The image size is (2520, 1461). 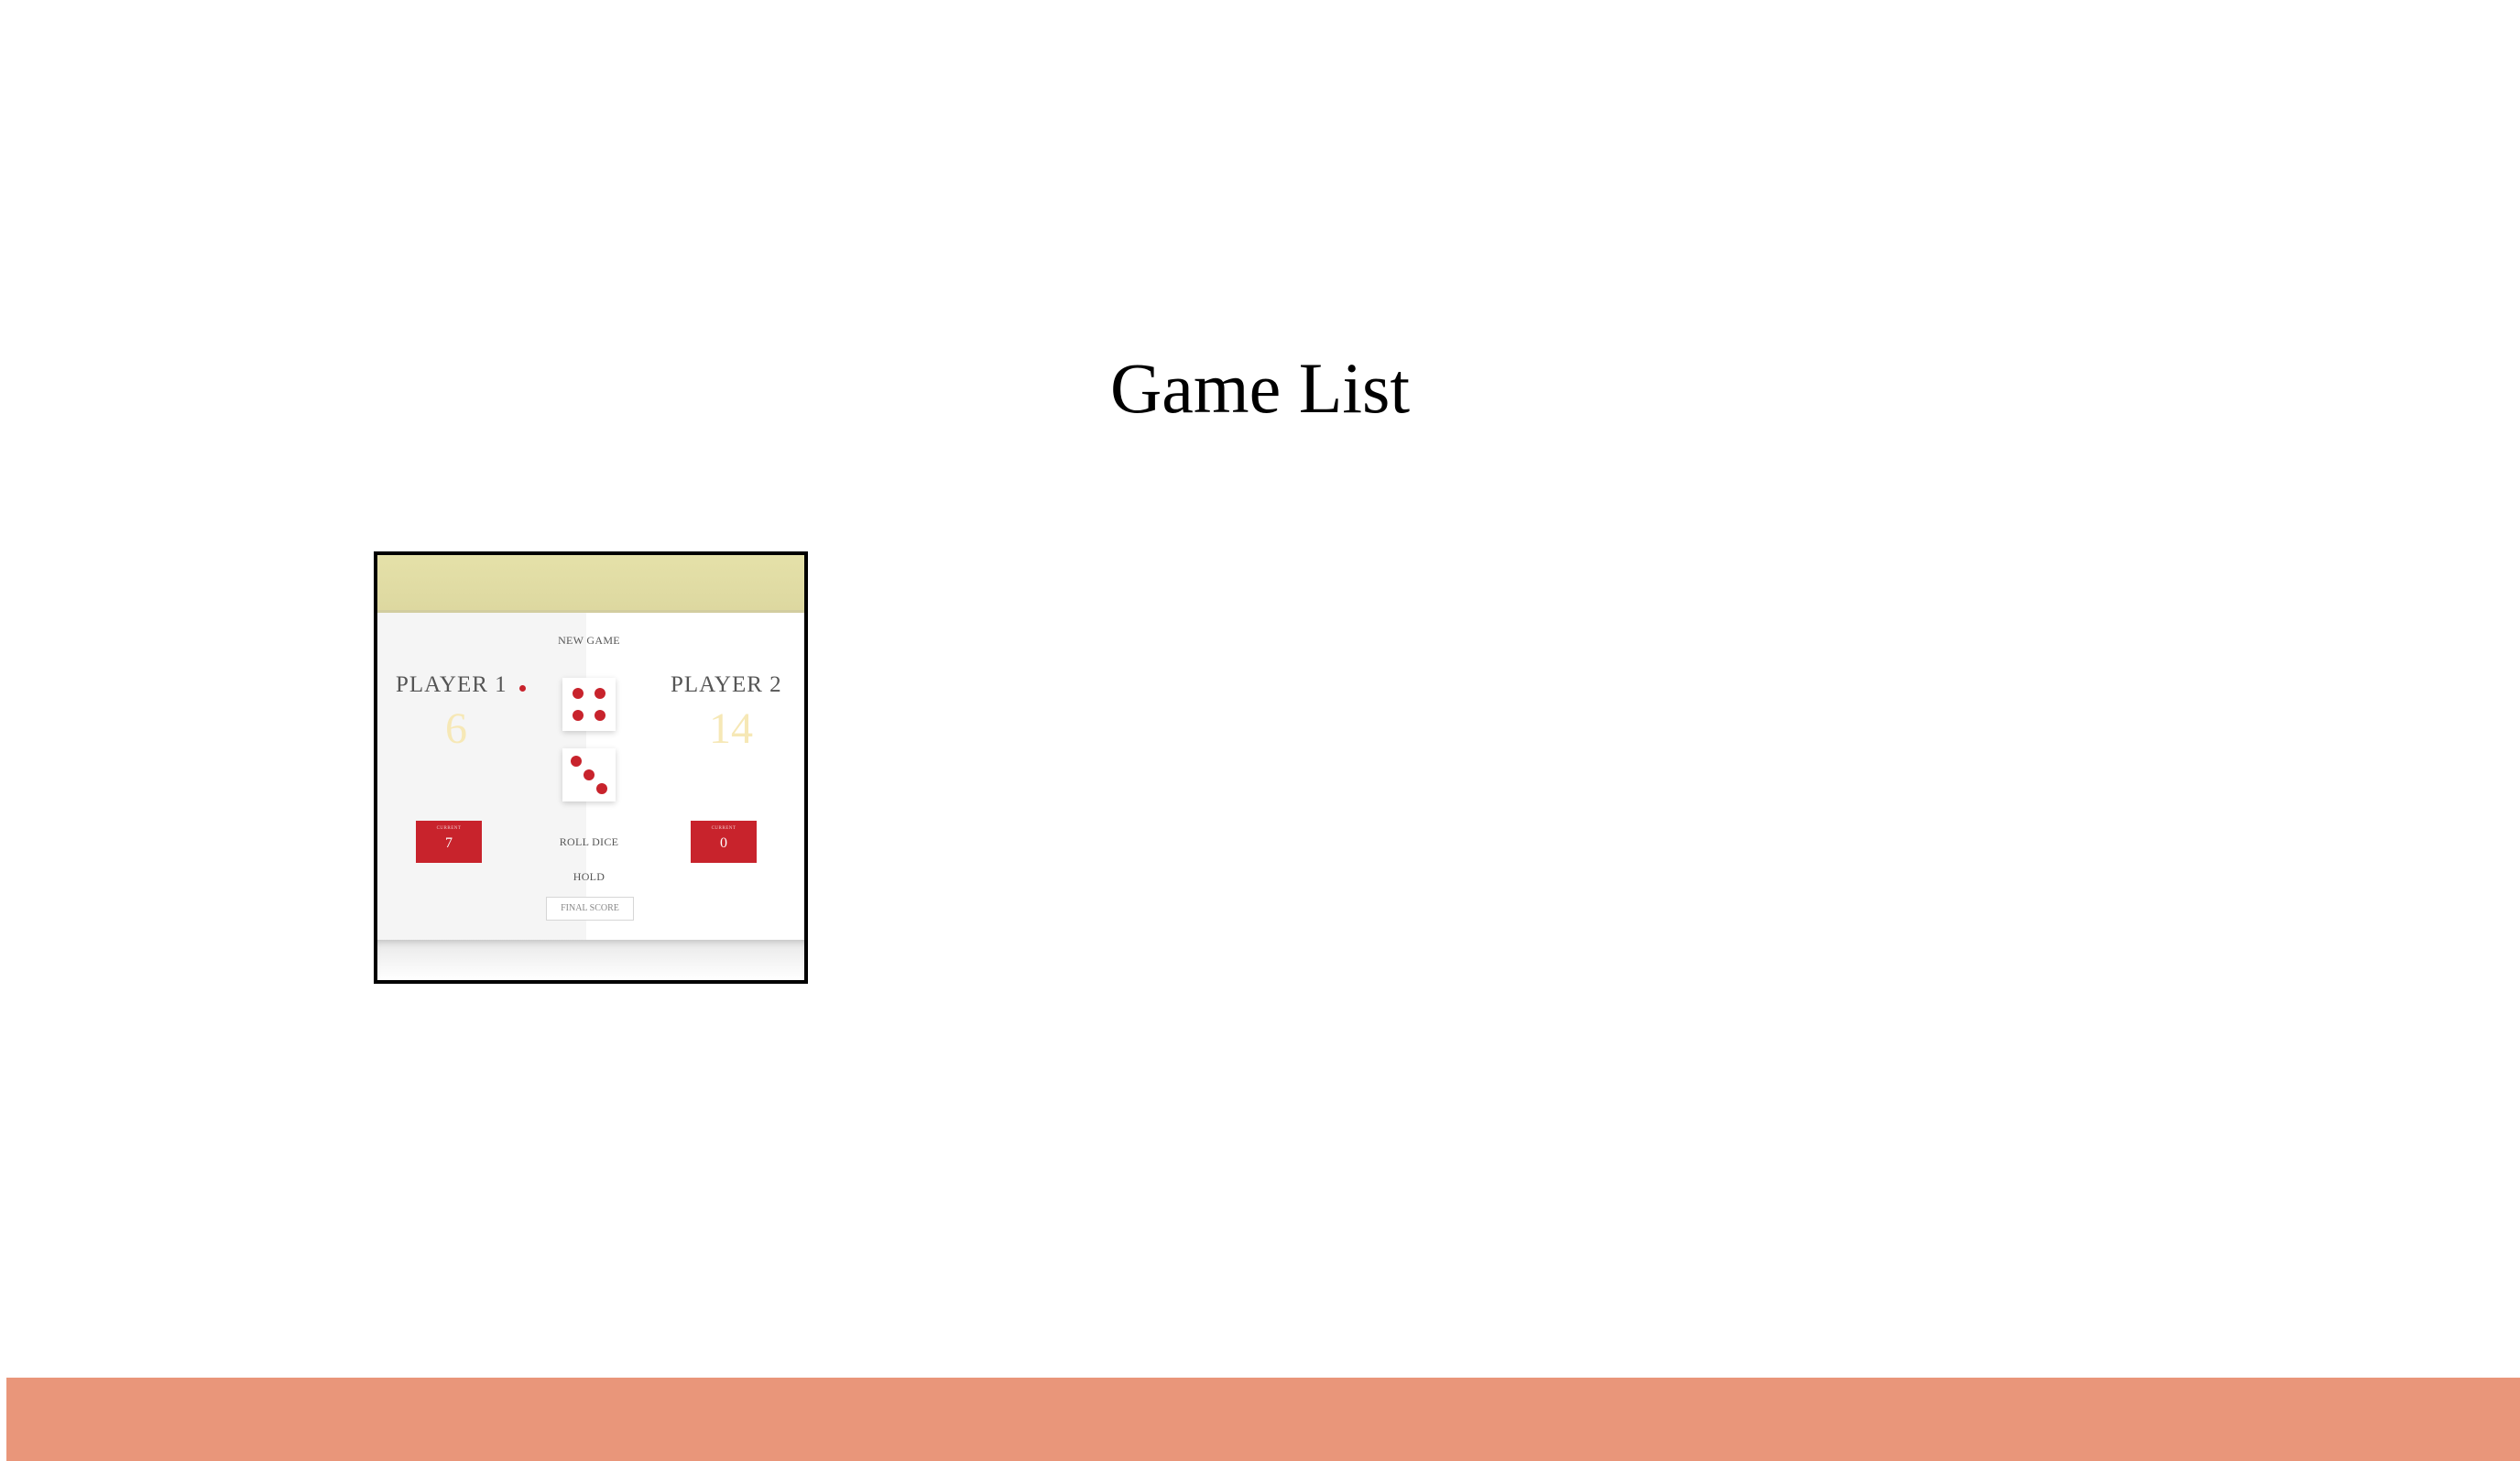 I want to click on player1-score: 6, so click(x=456, y=728).